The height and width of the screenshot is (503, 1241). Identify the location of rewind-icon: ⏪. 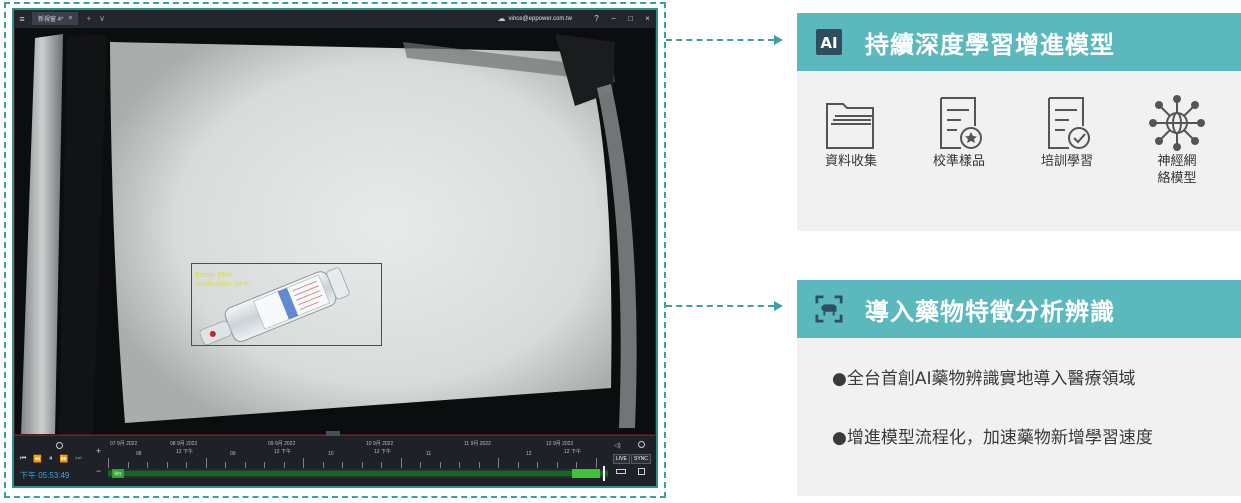
(37, 459).